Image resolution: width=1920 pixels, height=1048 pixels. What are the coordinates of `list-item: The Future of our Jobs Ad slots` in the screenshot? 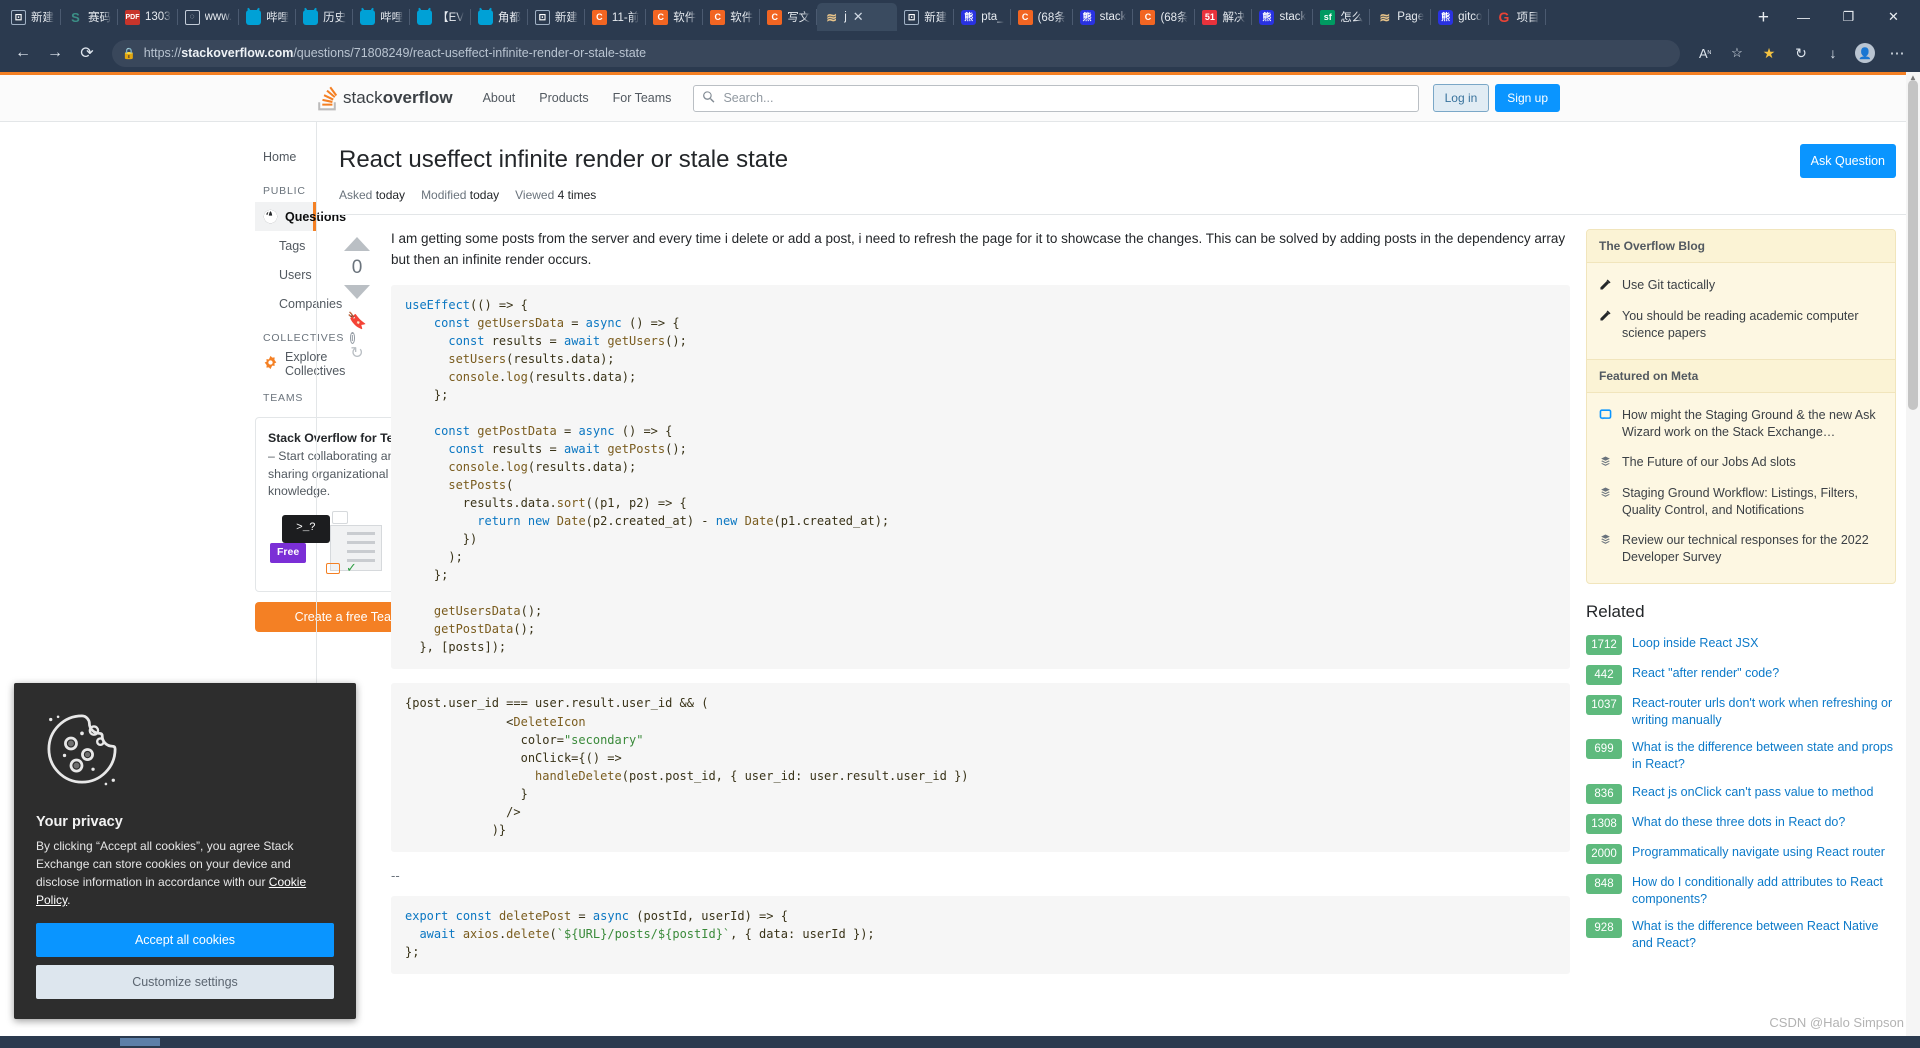 It's located at (1741, 463).